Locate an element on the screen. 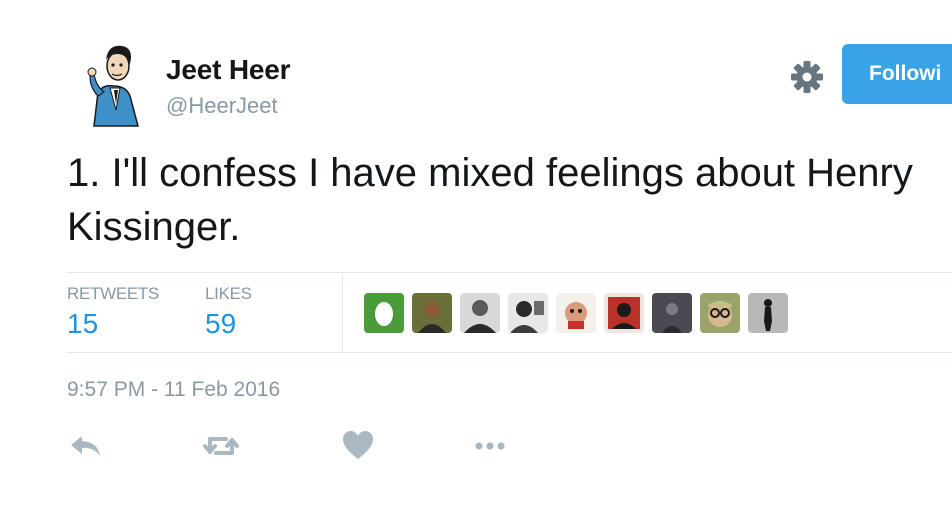 The width and height of the screenshot is (952, 506). likes-count: 59 is located at coordinates (221, 323).